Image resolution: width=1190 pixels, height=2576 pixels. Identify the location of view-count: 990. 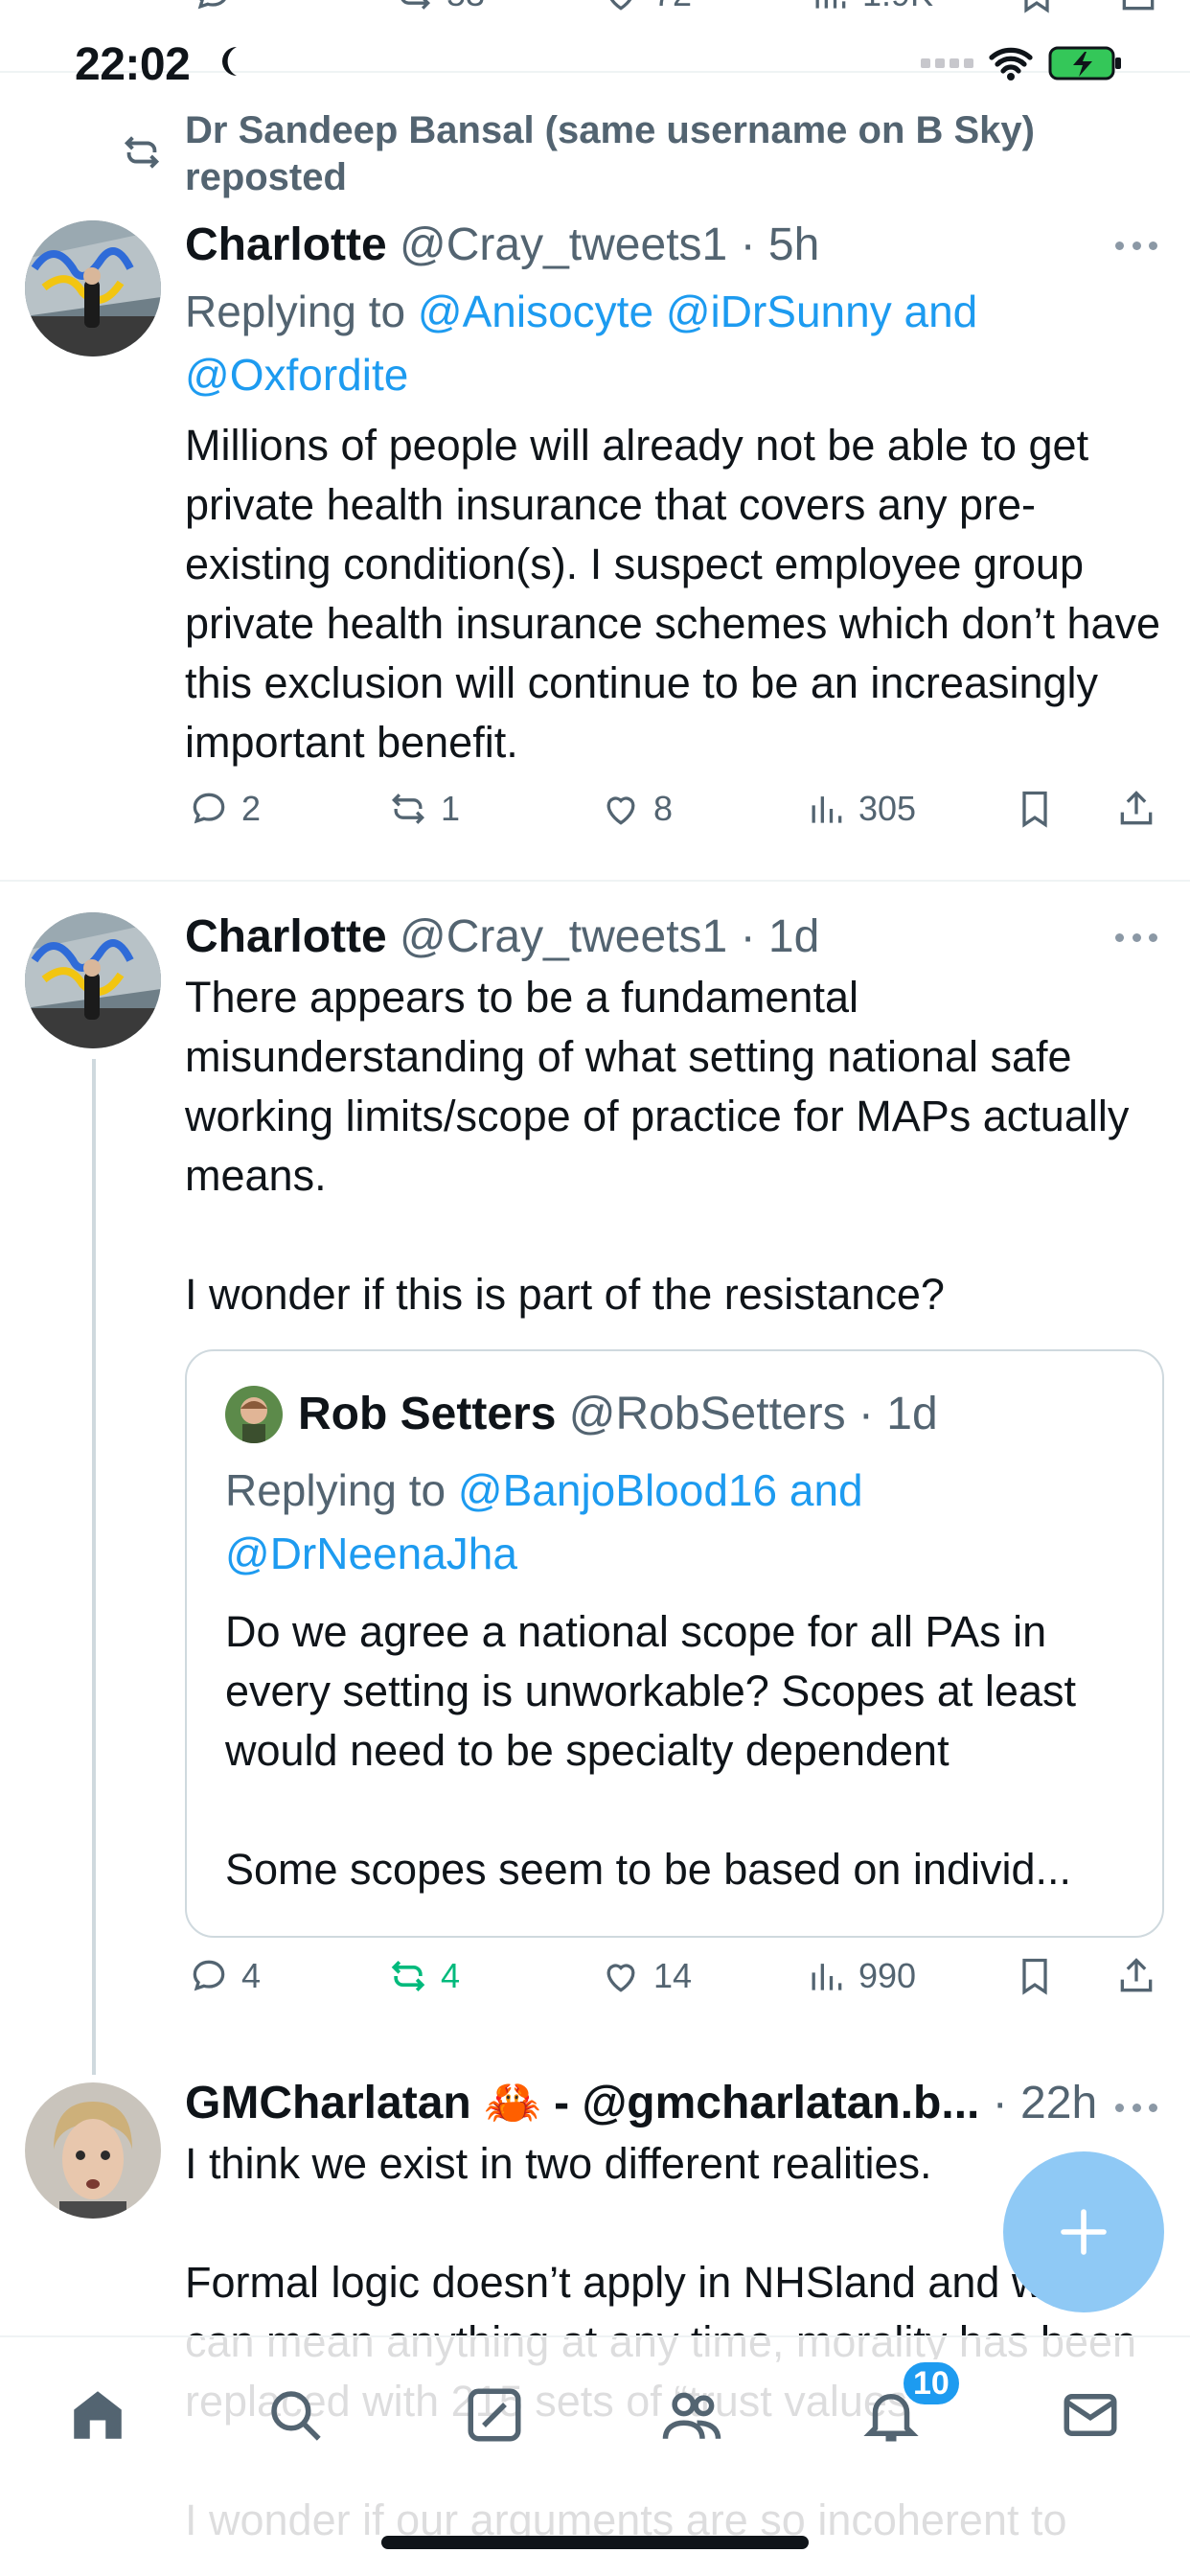
(888, 1975).